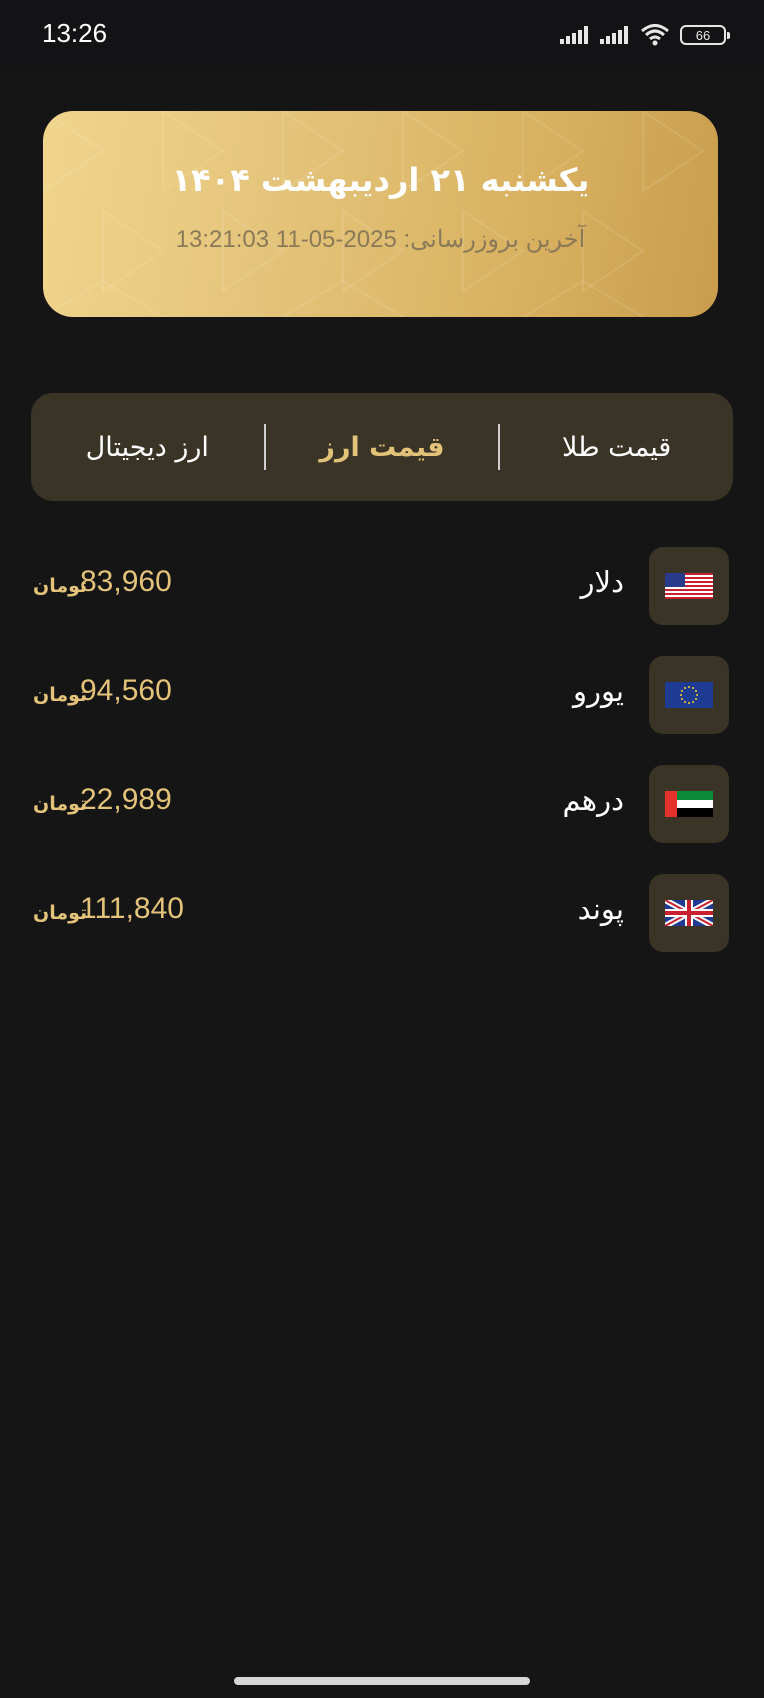 The width and height of the screenshot is (764, 1698). I want to click on list-item: پوند 111,840 تومان, so click(382, 914).